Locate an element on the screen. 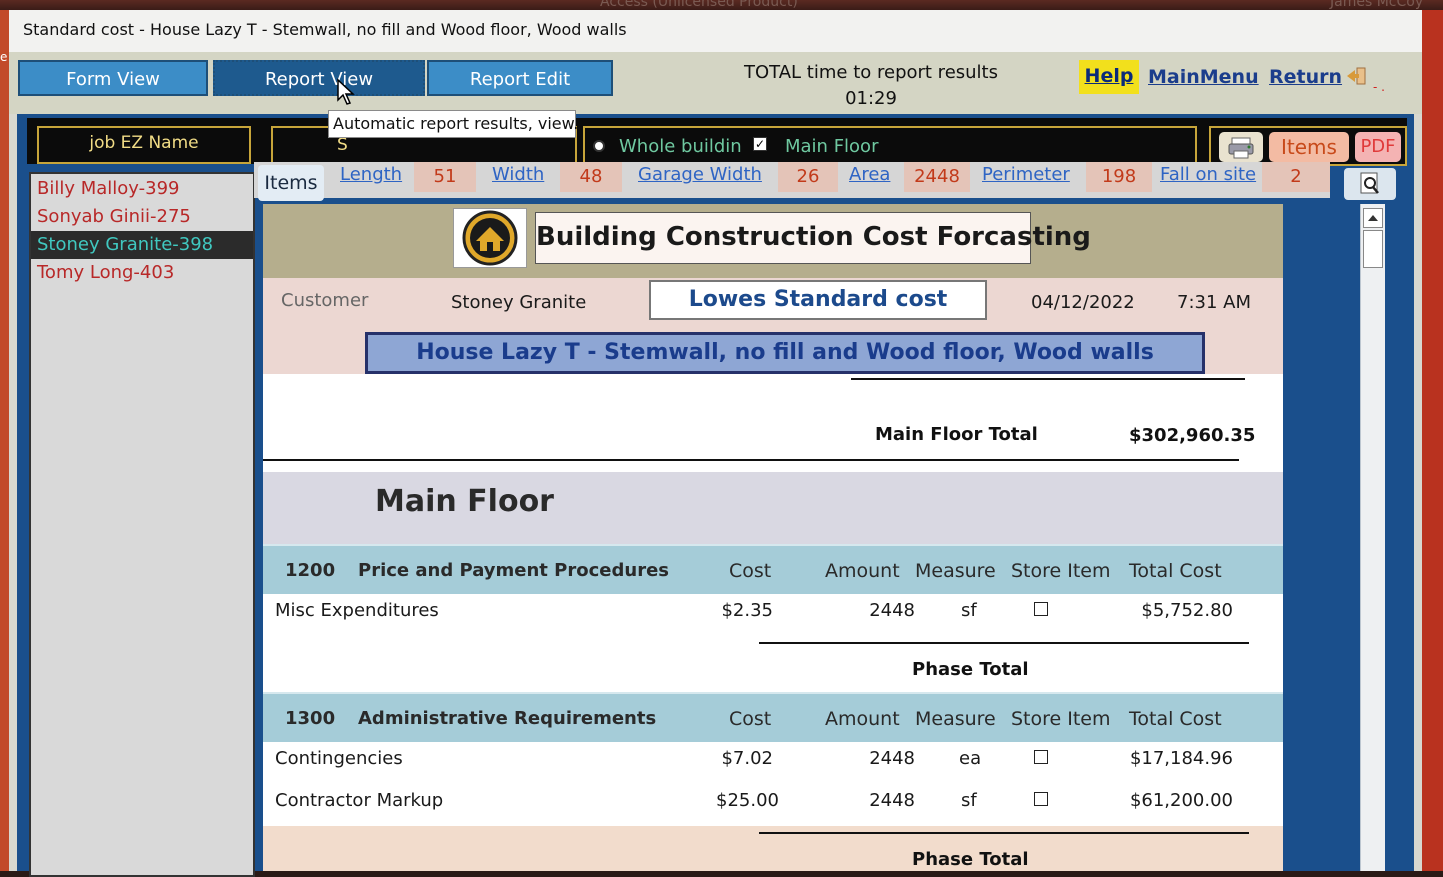 The width and height of the screenshot is (1443, 877). house-logo-icon is located at coordinates (490, 238).